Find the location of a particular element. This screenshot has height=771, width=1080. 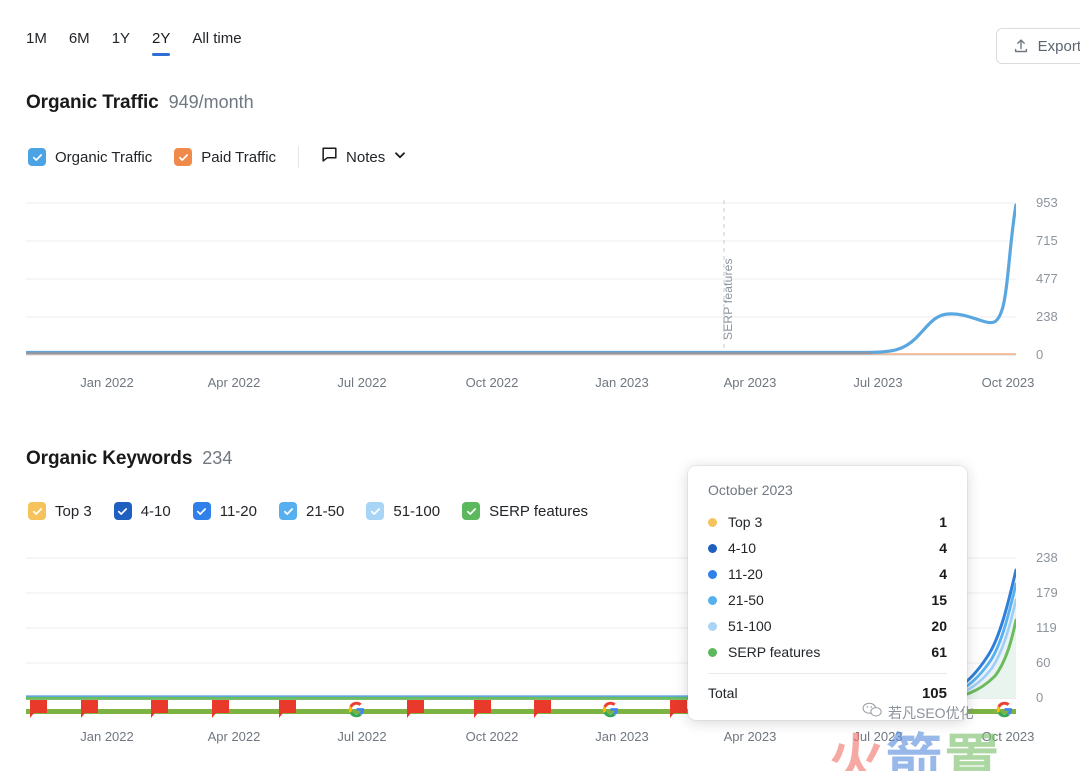

tooltip-value-21-50: 15 is located at coordinates (939, 600).